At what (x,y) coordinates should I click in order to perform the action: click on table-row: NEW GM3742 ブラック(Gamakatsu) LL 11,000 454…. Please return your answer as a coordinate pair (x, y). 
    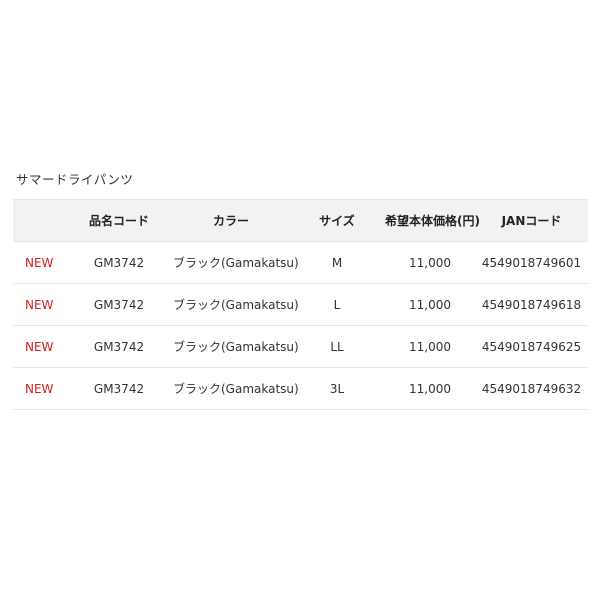
    Looking at the image, I should click on (300, 346).